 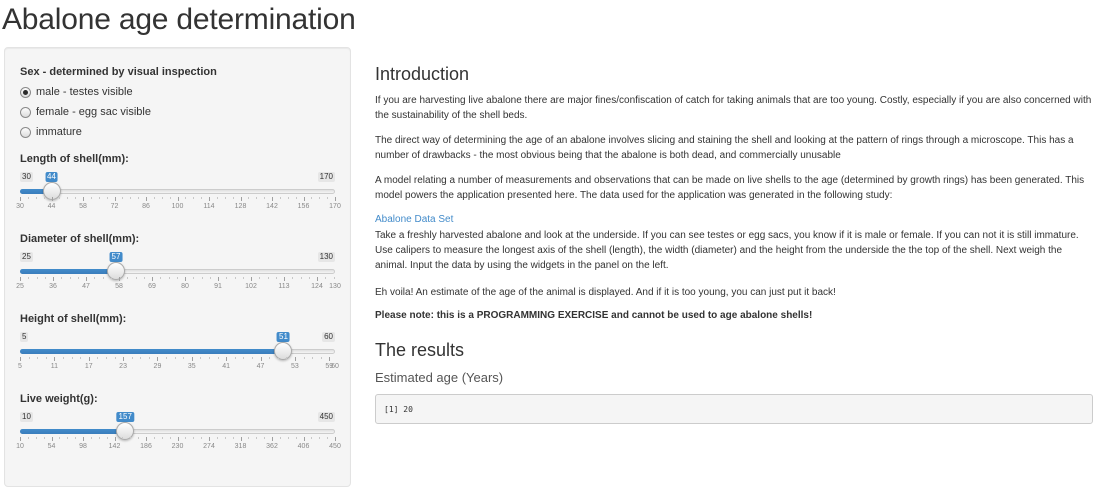 I want to click on radio-male-circle, so click(x=25, y=92).